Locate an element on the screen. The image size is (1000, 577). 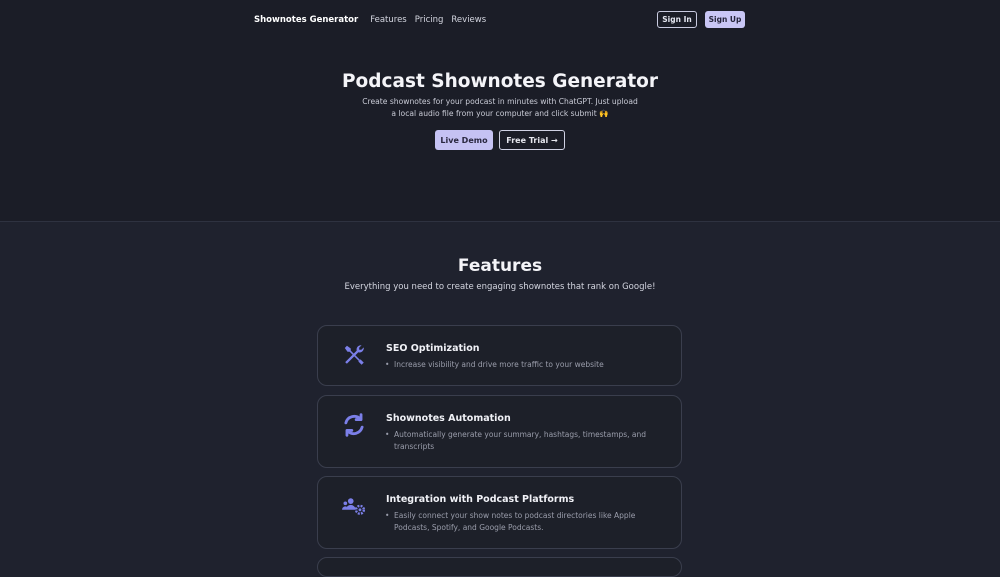
sign-in-button: Sign In is located at coordinates (677, 19).